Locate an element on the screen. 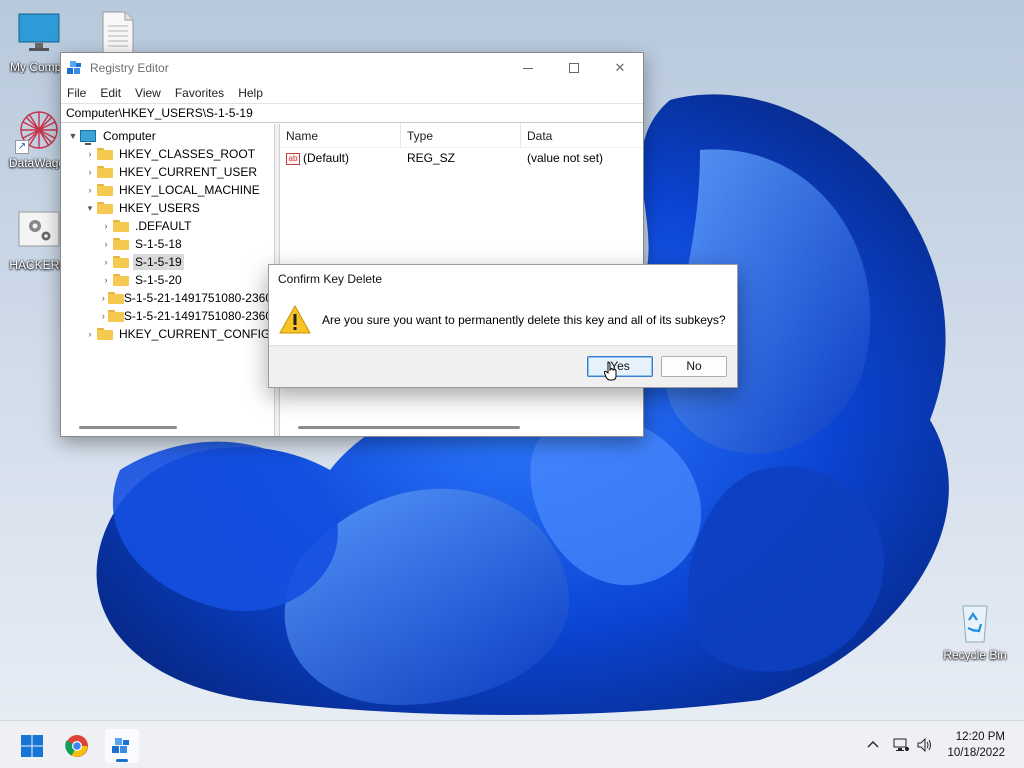  tree-item-label: Computer is located at coordinates (129, 136).